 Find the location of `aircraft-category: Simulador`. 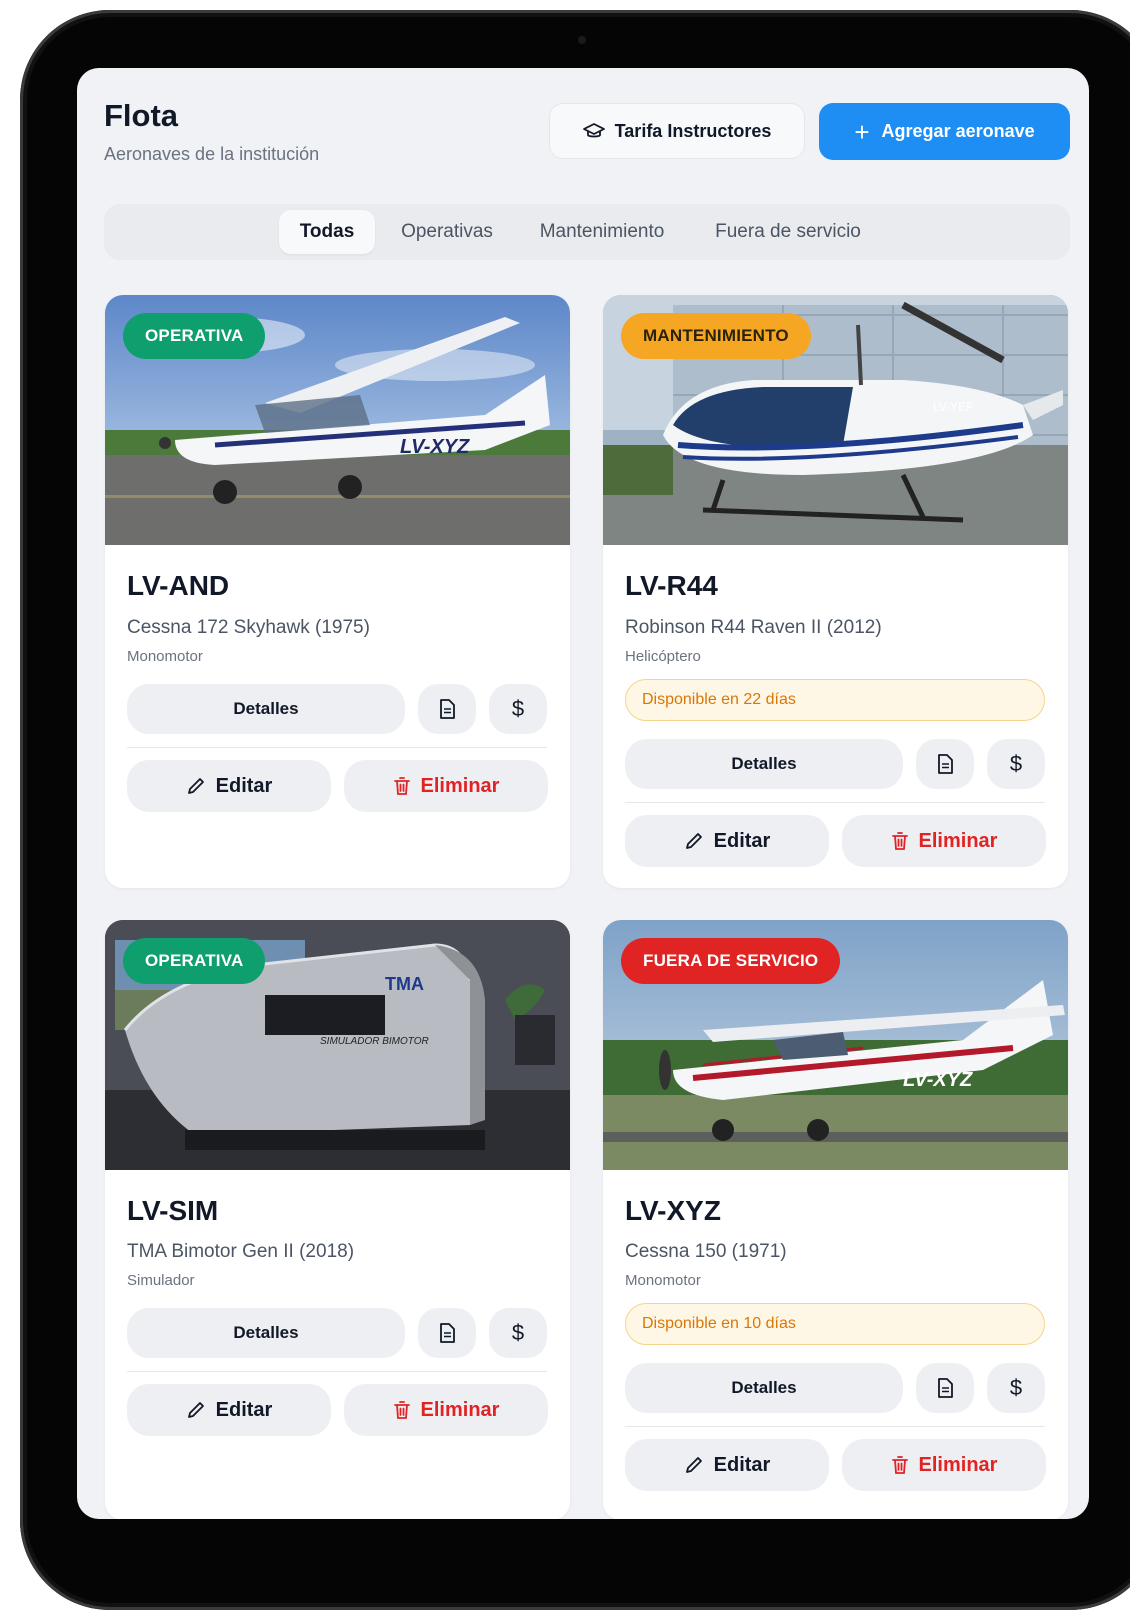

aircraft-category: Simulador is located at coordinates (161, 1280).